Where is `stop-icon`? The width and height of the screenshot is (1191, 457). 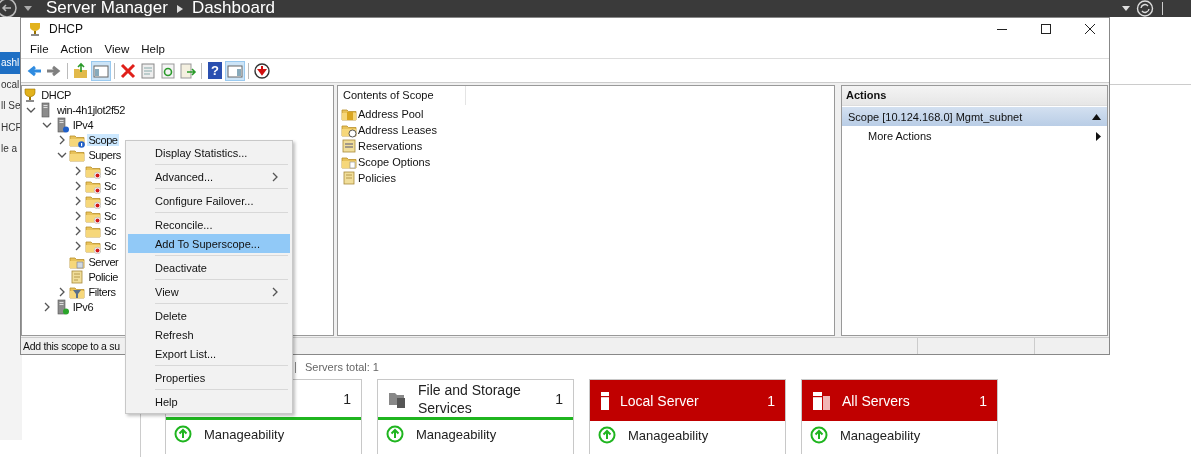 stop-icon is located at coordinates (262, 70).